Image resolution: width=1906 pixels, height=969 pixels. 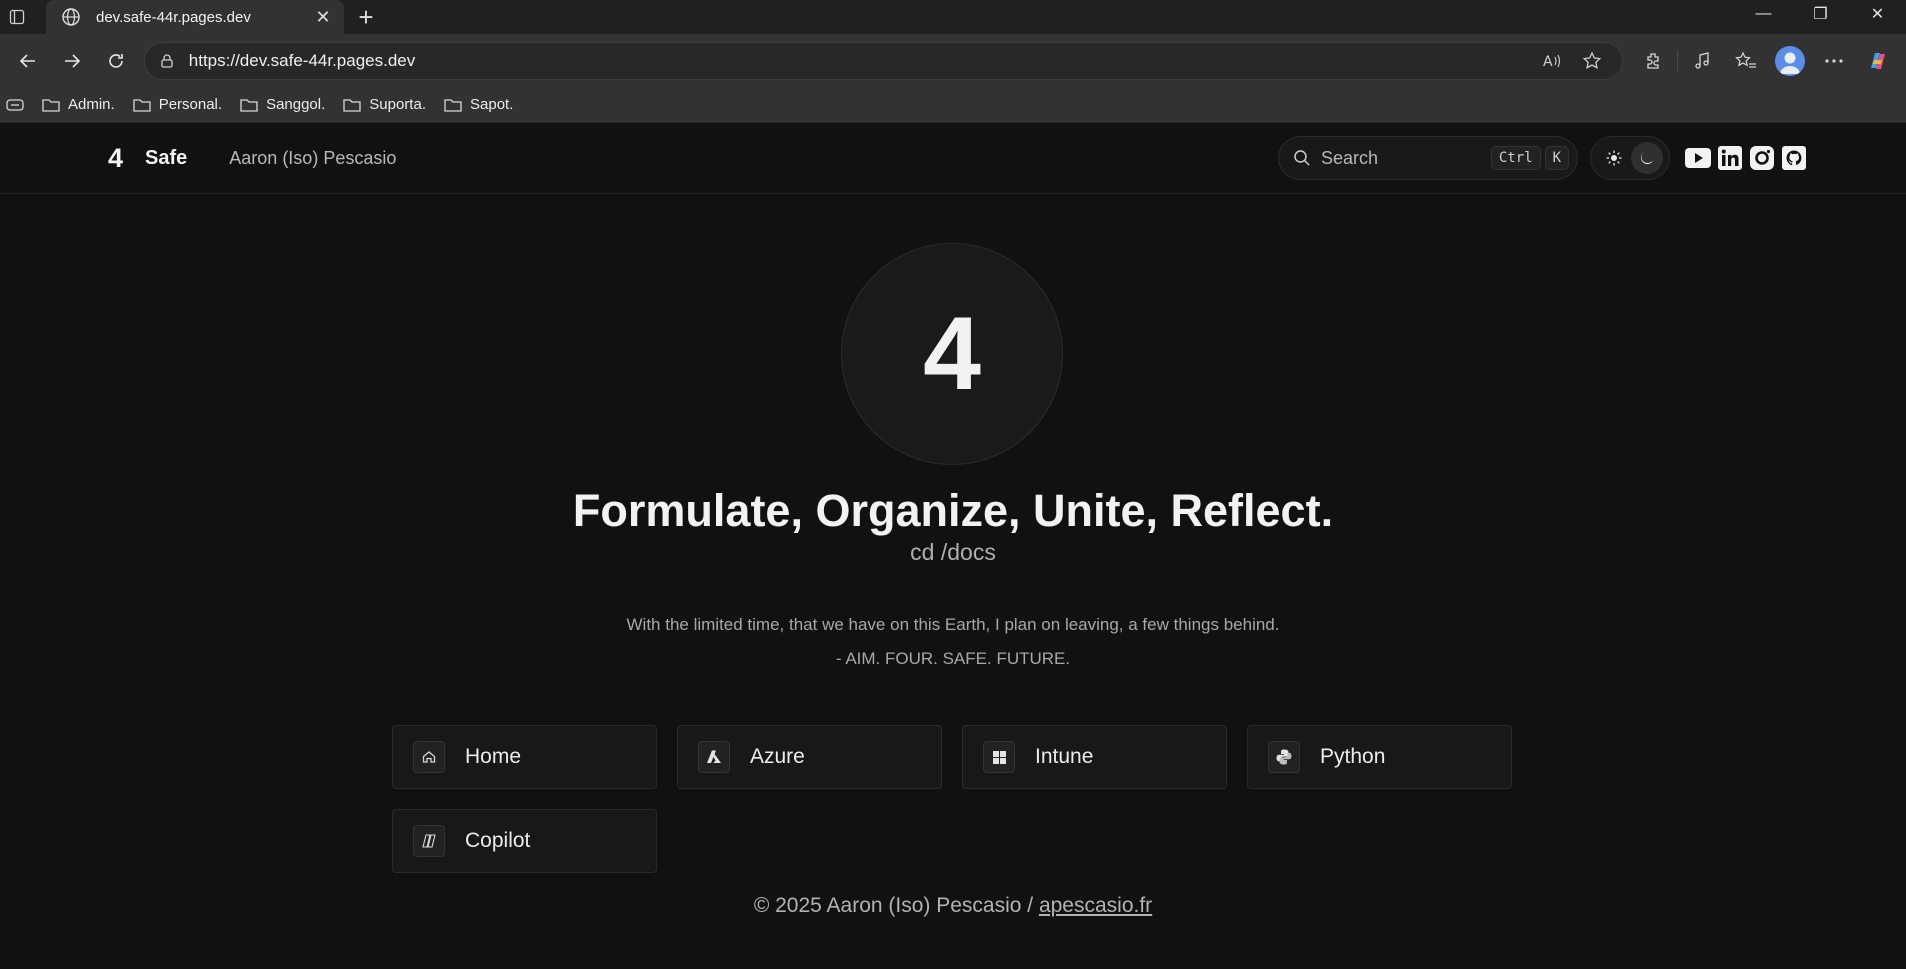 What do you see at coordinates (28, 61) in the screenshot?
I see `back-icon` at bounding box center [28, 61].